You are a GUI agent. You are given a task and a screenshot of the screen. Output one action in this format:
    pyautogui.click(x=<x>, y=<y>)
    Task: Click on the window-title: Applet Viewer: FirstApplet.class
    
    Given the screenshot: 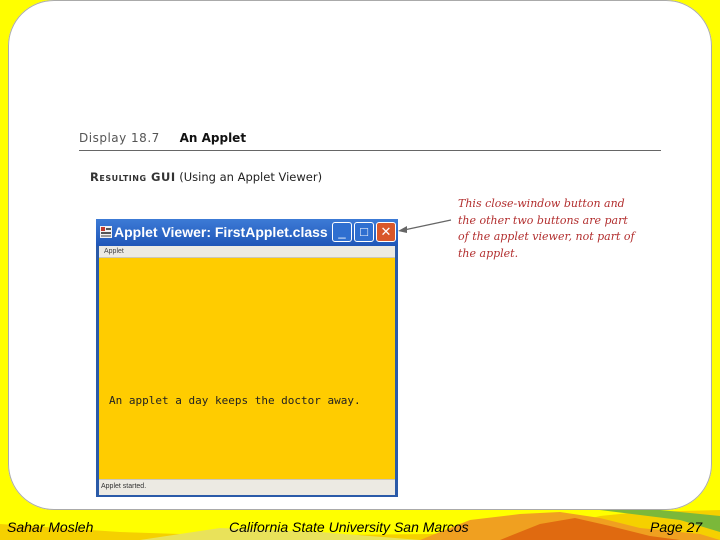 What is the action you would take?
    pyautogui.click(x=221, y=232)
    